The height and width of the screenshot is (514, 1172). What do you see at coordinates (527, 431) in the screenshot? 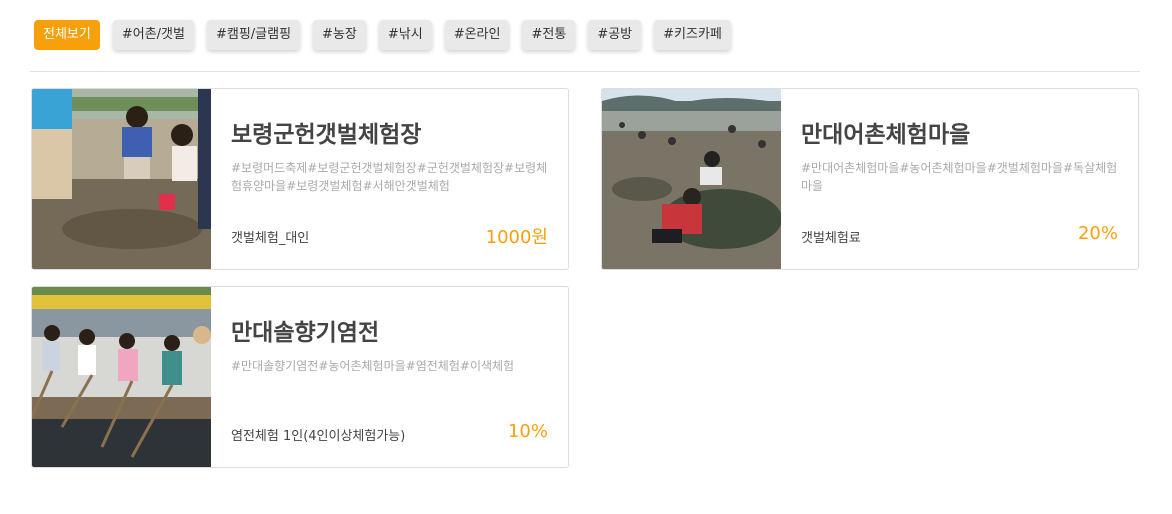
I see `card-price: 10%` at bounding box center [527, 431].